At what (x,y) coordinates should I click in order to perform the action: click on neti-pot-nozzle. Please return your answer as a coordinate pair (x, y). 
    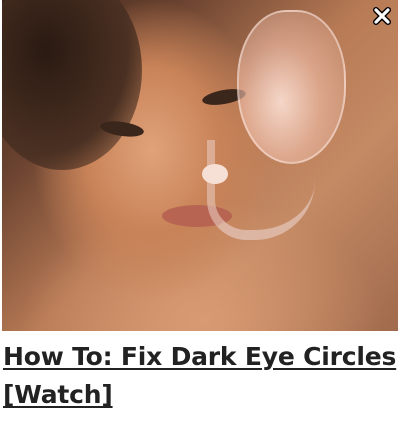
    Looking at the image, I should click on (215, 174).